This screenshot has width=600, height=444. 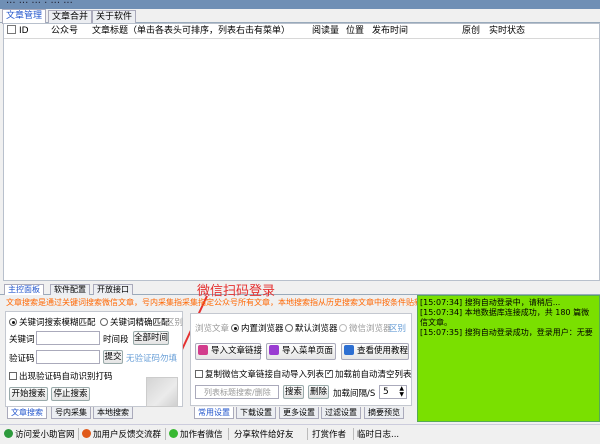 I want to click on tip-author-link: 打赏作者, so click(x=329, y=434).